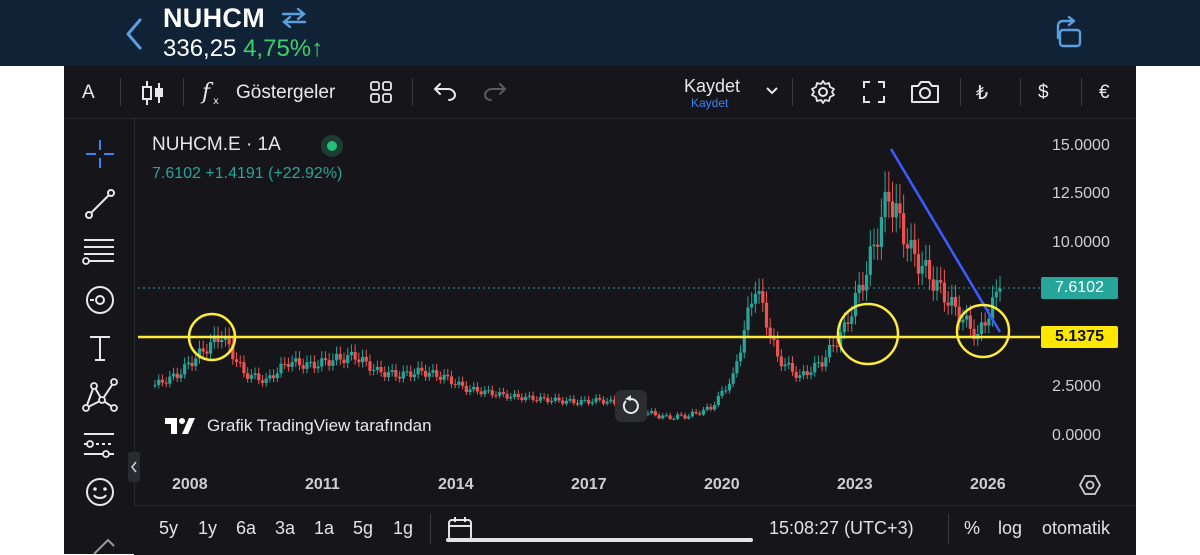 This screenshot has width=1200, height=555. Describe the element at coordinates (841, 528) in the screenshot. I see `time-zone-label: 15:08:27 (UTC+3)` at that location.